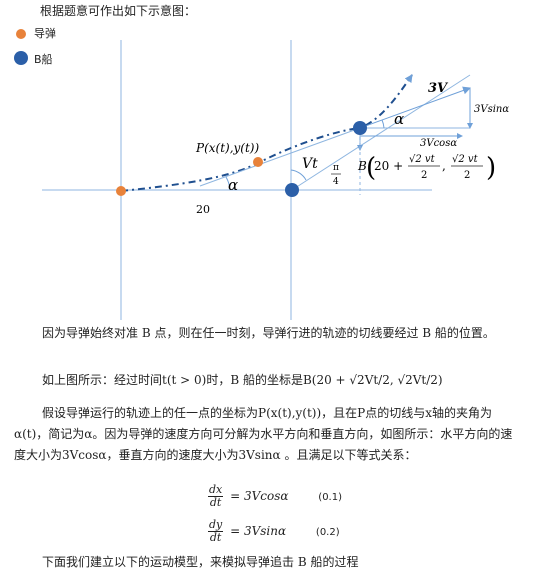 This screenshot has width=534, height=570. What do you see at coordinates (292, 190) in the screenshot?
I see `ship-start-point` at bounding box center [292, 190].